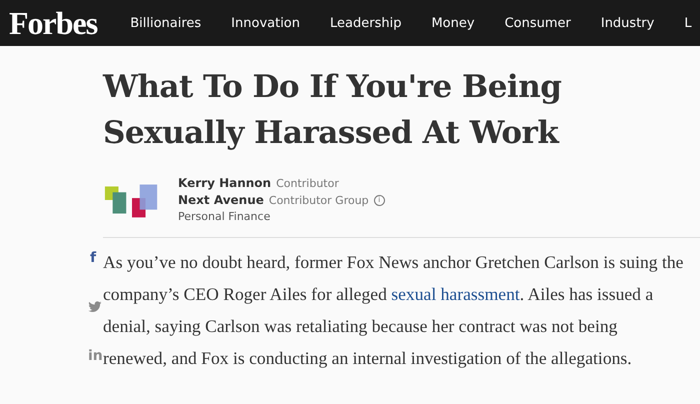  I want to click on nav-link: Innovation, so click(265, 23).